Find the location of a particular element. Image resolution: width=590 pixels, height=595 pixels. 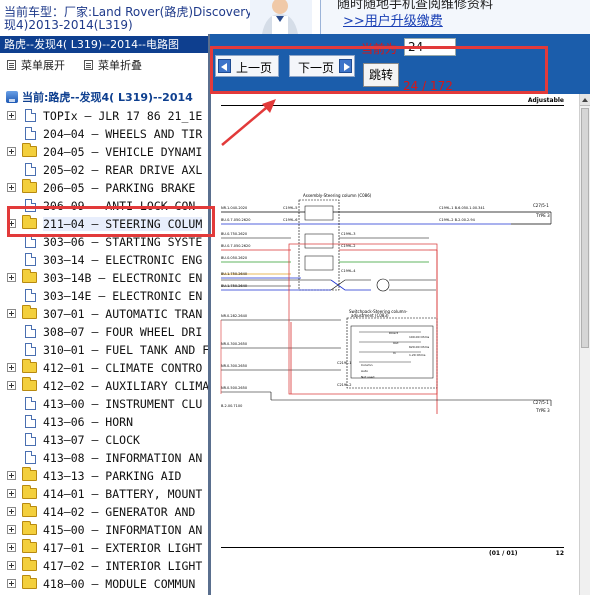

tree-root-node: 当前:路虎--发现4( L319)--2014 is located at coordinates (99, 97).